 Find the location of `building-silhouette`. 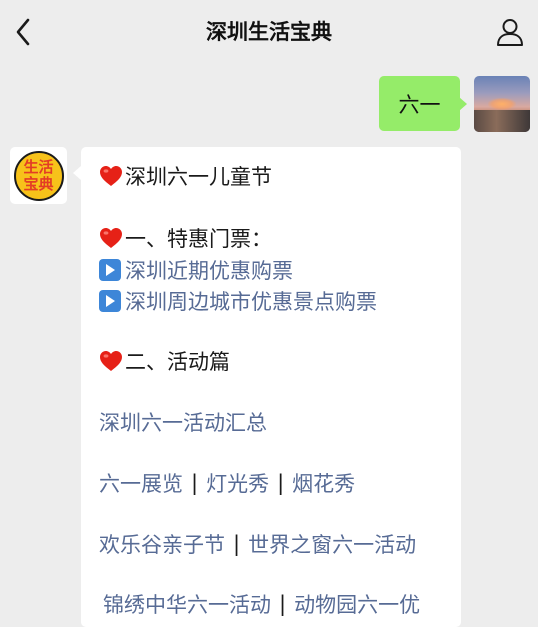

building-silhouette is located at coordinates (502, 121).